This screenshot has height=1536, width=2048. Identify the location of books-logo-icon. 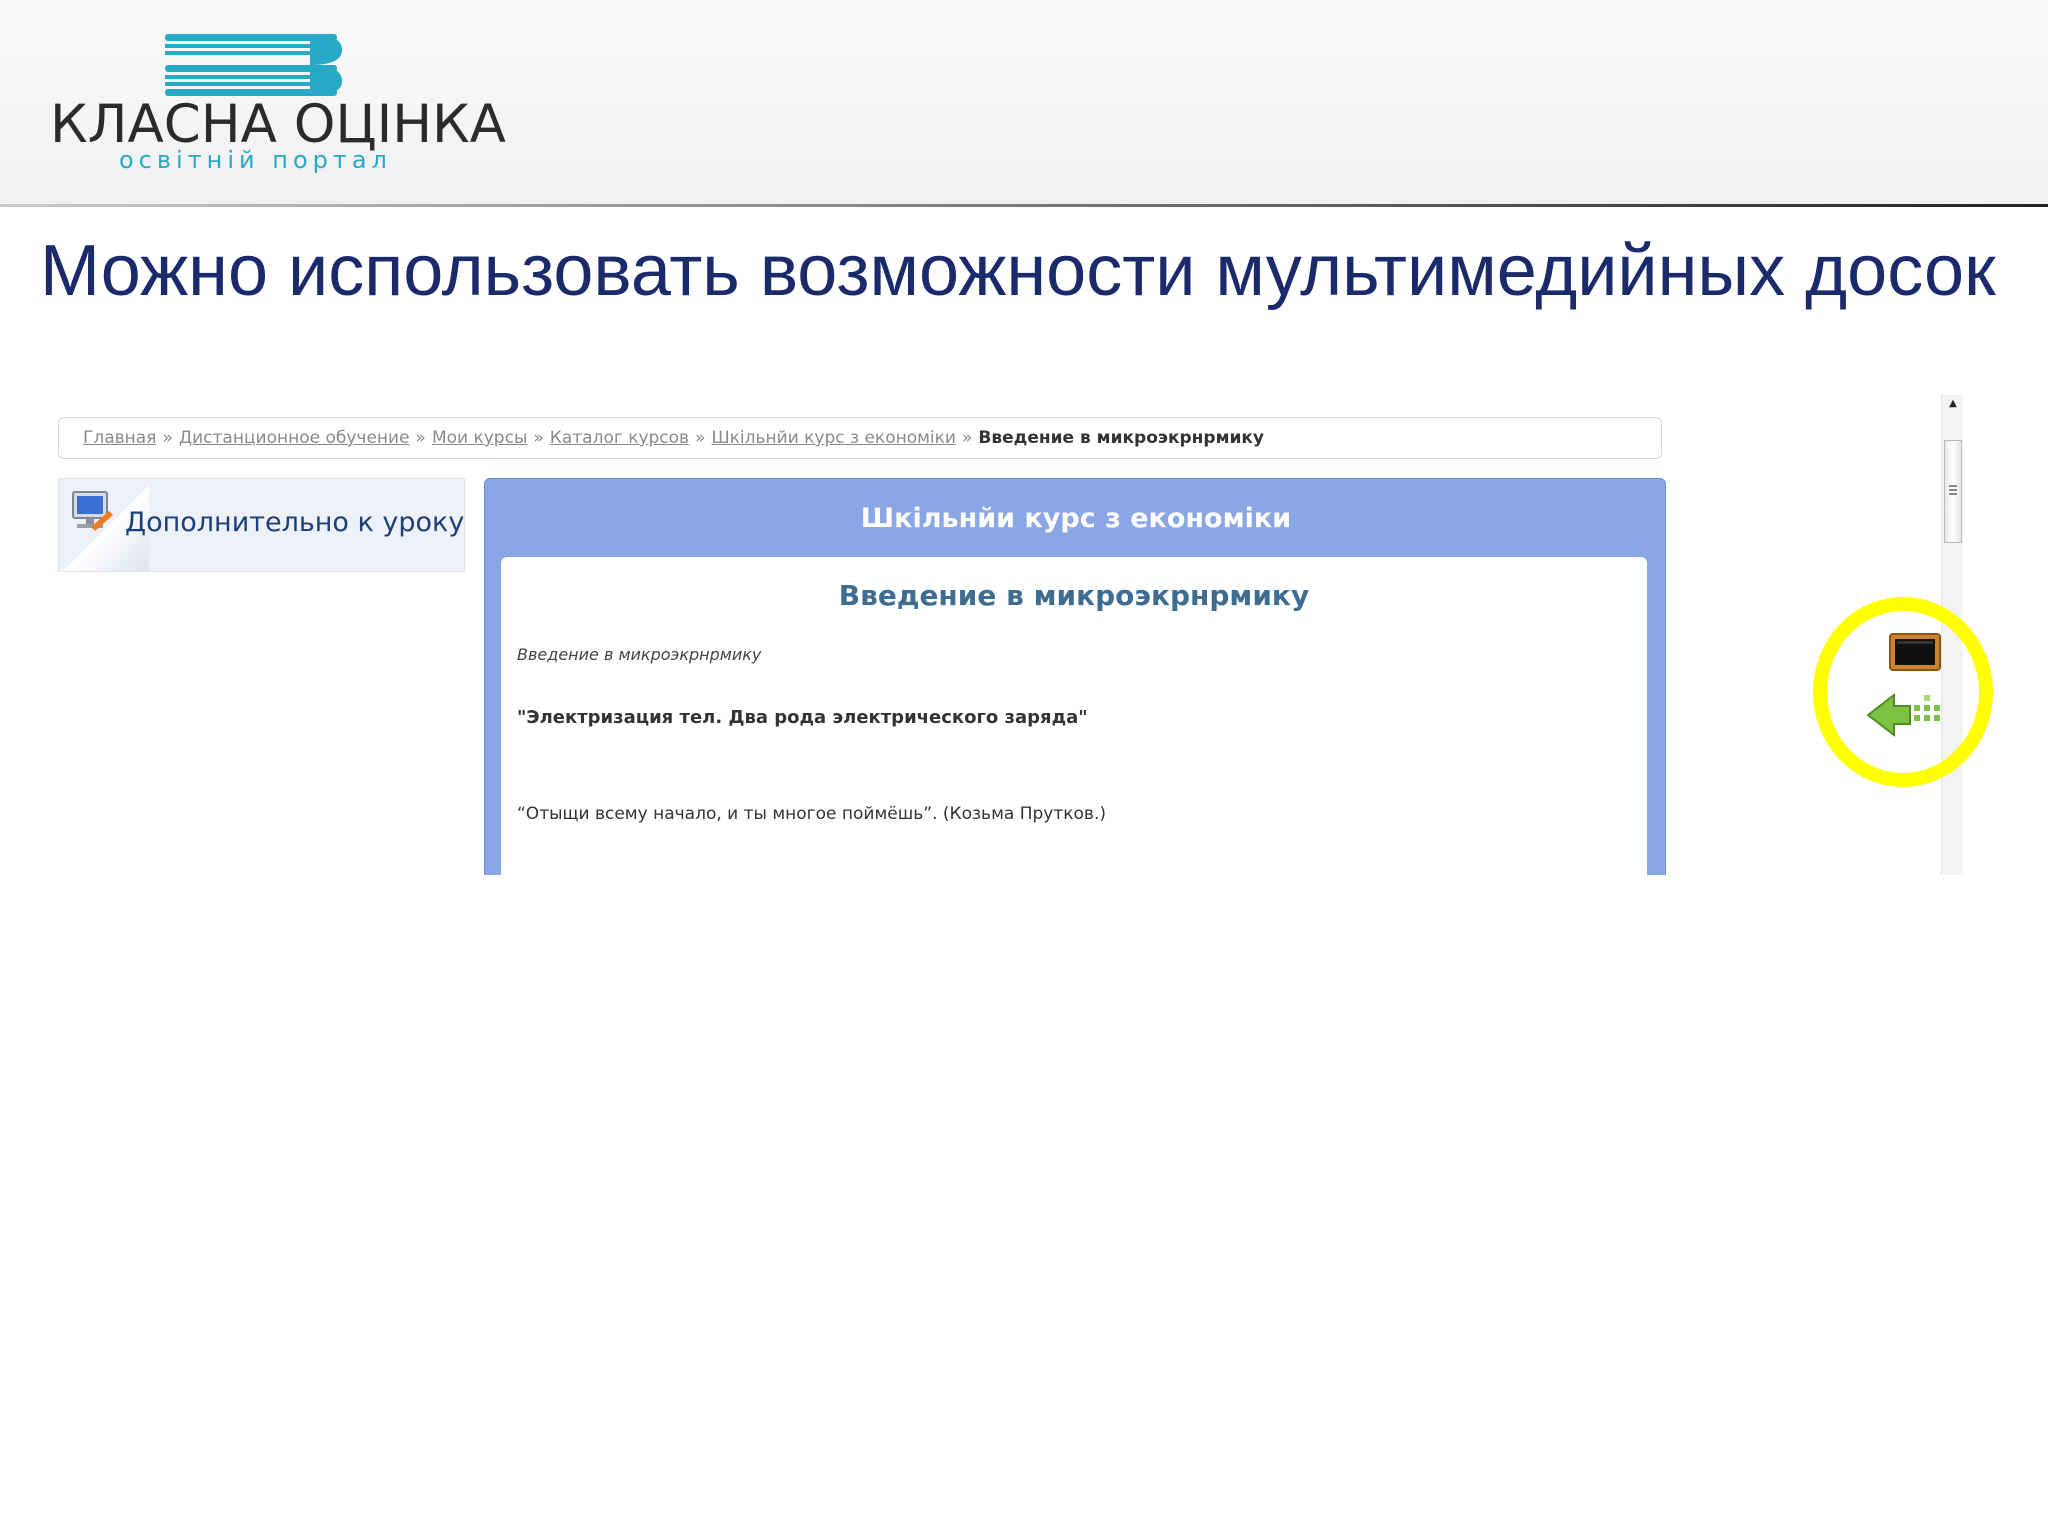
(253, 65).